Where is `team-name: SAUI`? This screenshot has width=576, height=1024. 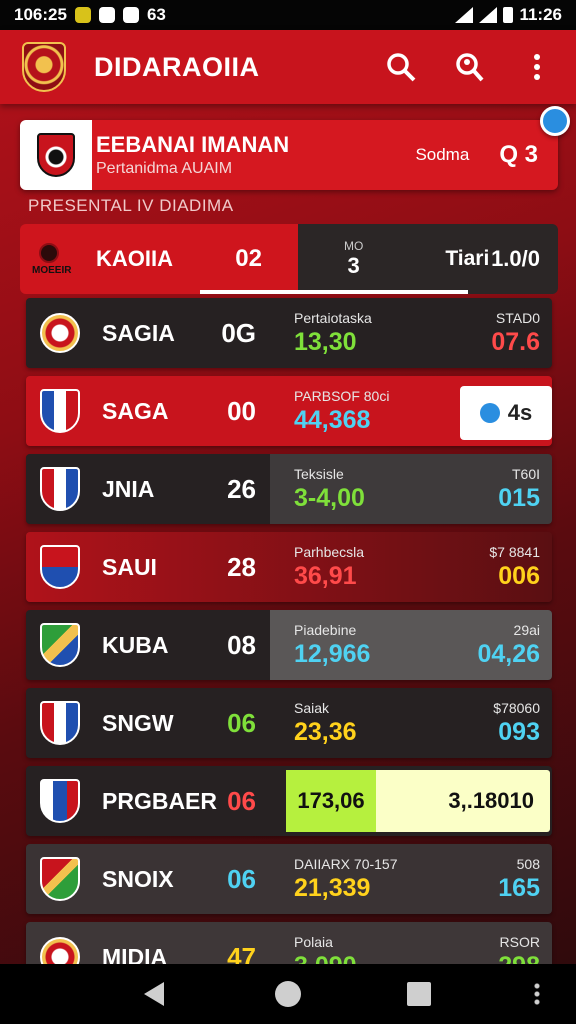
team-name: SAUI is located at coordinates (129, 566).